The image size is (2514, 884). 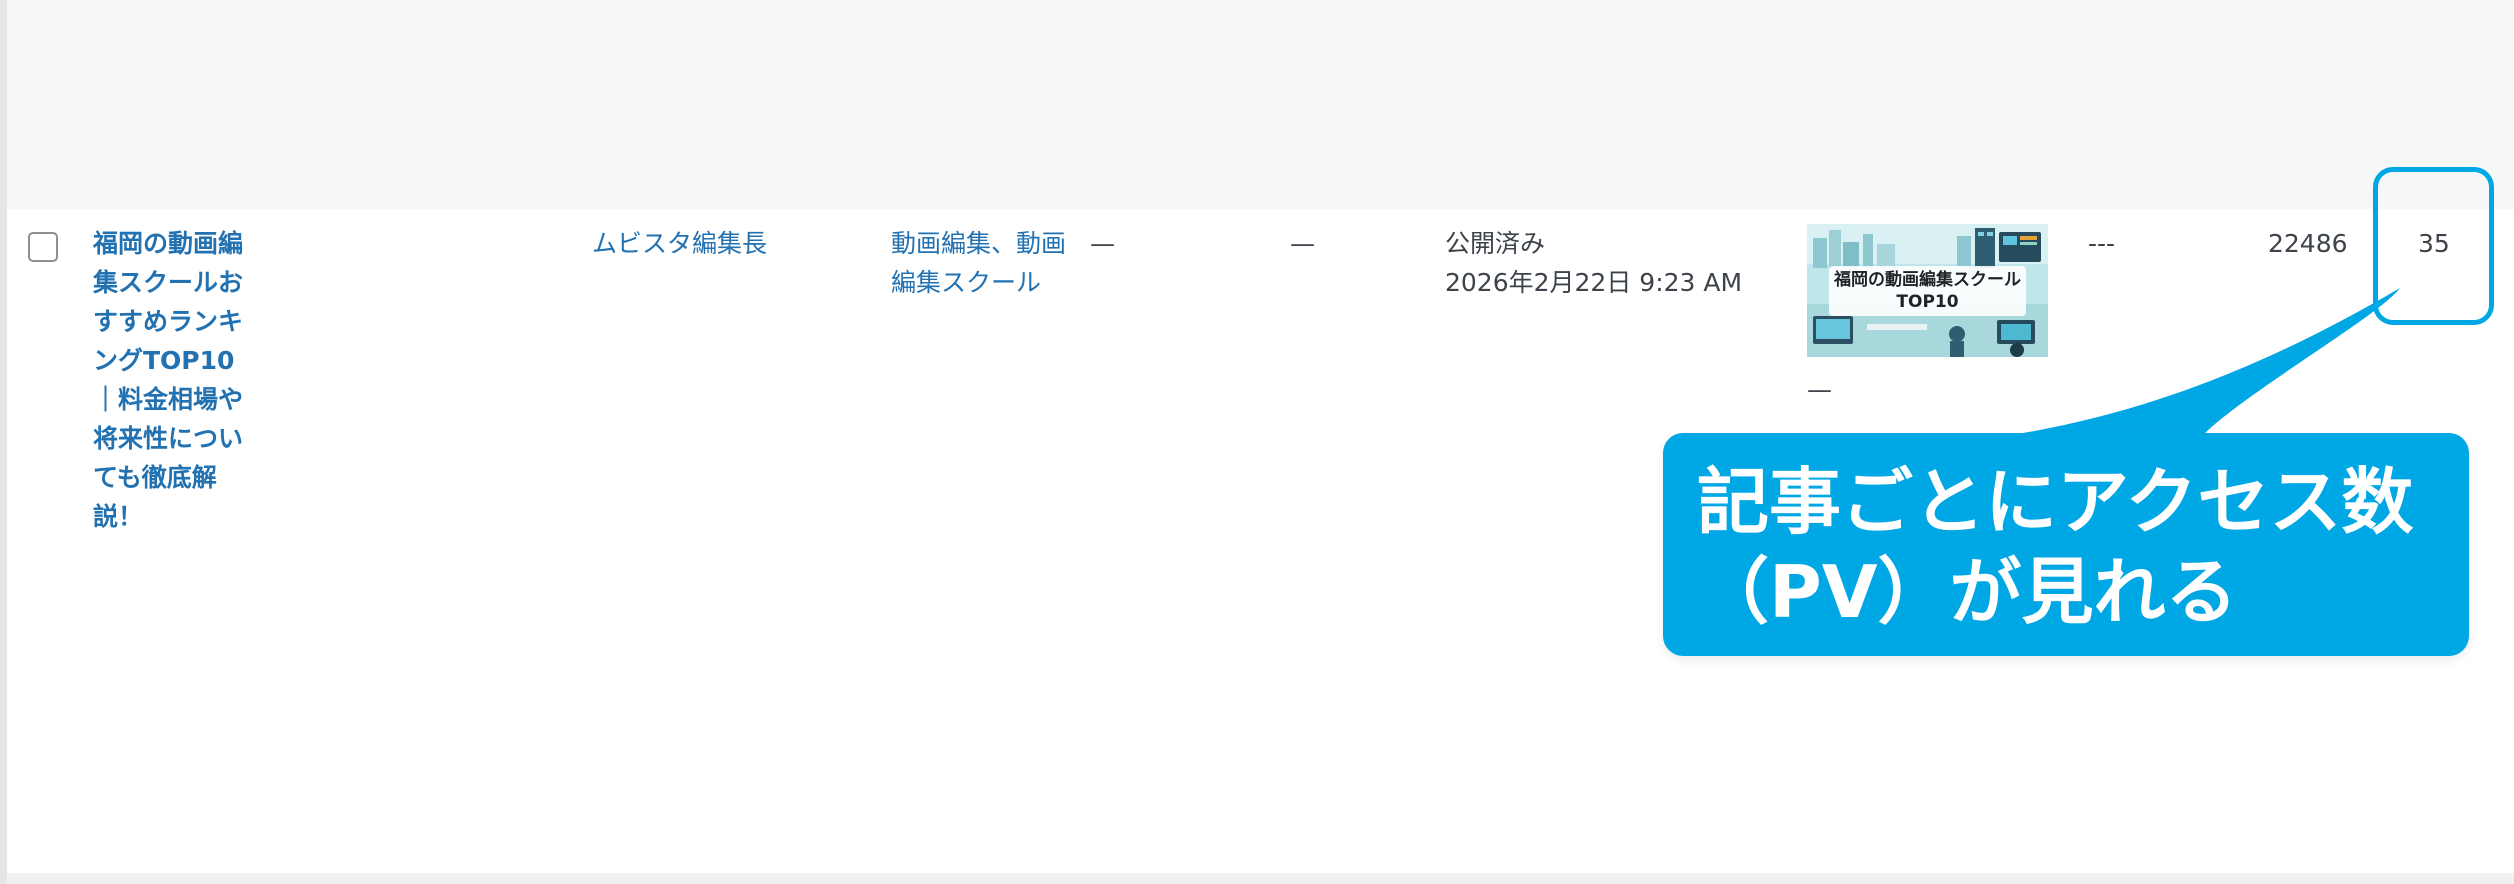 What do you see at coordinates (1967, 592) in the screenshot?
I see `callout-line-2: （PV）が見れる` at bounding box center [1967, 592].